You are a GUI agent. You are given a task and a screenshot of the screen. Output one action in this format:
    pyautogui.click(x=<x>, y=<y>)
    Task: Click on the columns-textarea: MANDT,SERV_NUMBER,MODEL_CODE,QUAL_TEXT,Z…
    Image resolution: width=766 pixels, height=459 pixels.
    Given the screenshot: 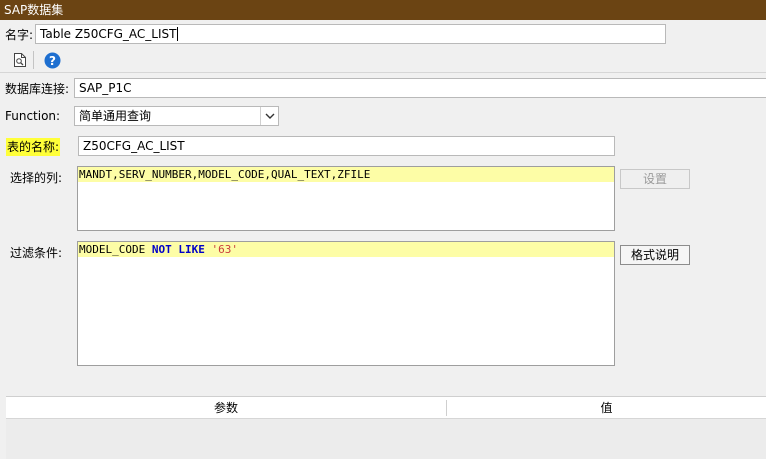 What is the action you would take?
    pyautogui.click(x=346, y=198)
    